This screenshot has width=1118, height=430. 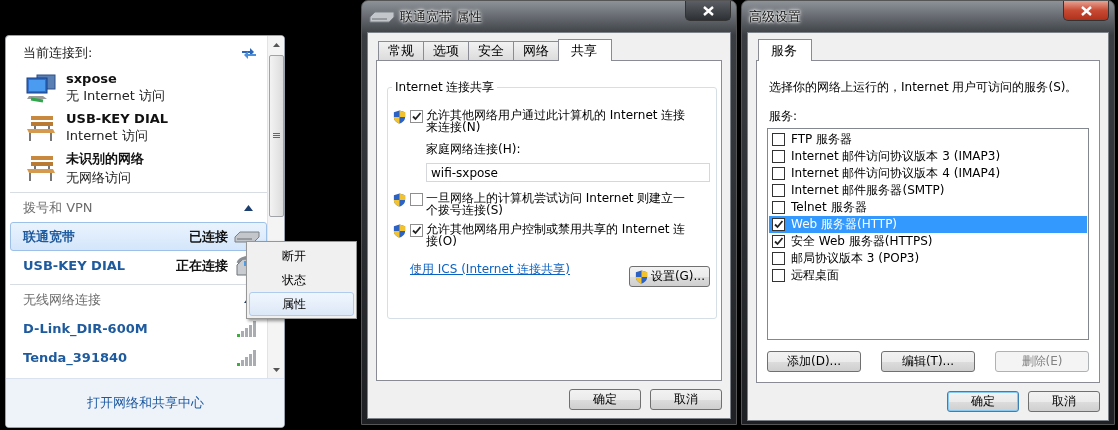 What do you see at coordinates (445, 87) in the screenshot?
I see `group-title: Internet 连接共享` at bounding box center [445, 87].